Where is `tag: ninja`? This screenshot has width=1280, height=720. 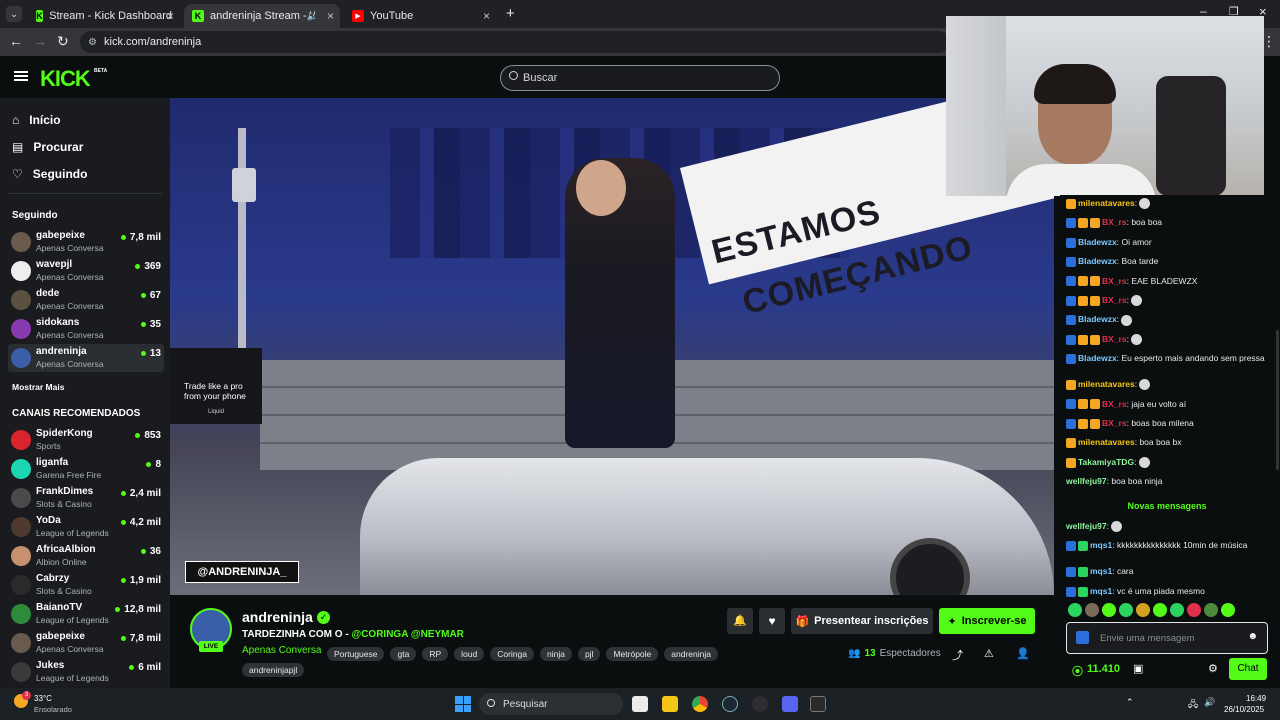
tag: ninja is located at coordinates (555, 654).